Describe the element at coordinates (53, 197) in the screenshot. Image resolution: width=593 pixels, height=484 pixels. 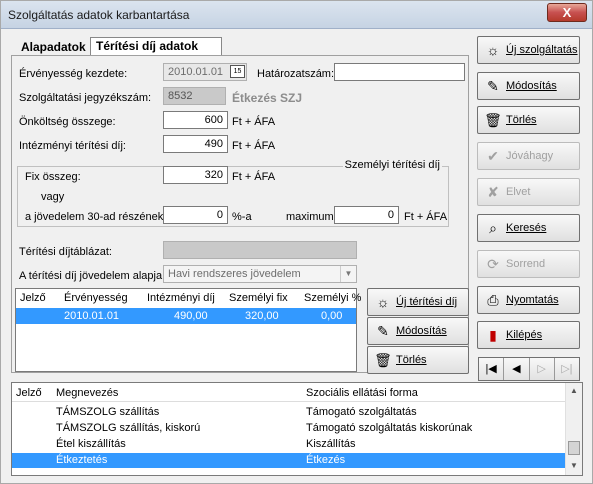
I see `vagy-label: vagy` at that location.